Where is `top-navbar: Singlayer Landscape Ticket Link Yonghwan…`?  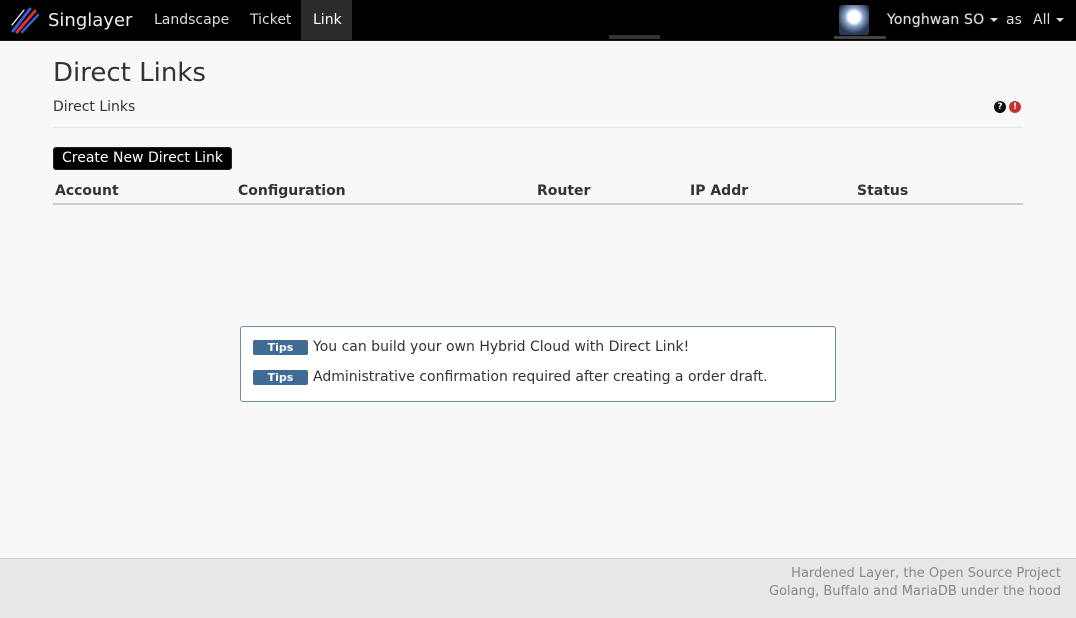
top-navbar: Singlayer Landscape Ticket Link Yonghwan… is located at coordinates (538, 20).